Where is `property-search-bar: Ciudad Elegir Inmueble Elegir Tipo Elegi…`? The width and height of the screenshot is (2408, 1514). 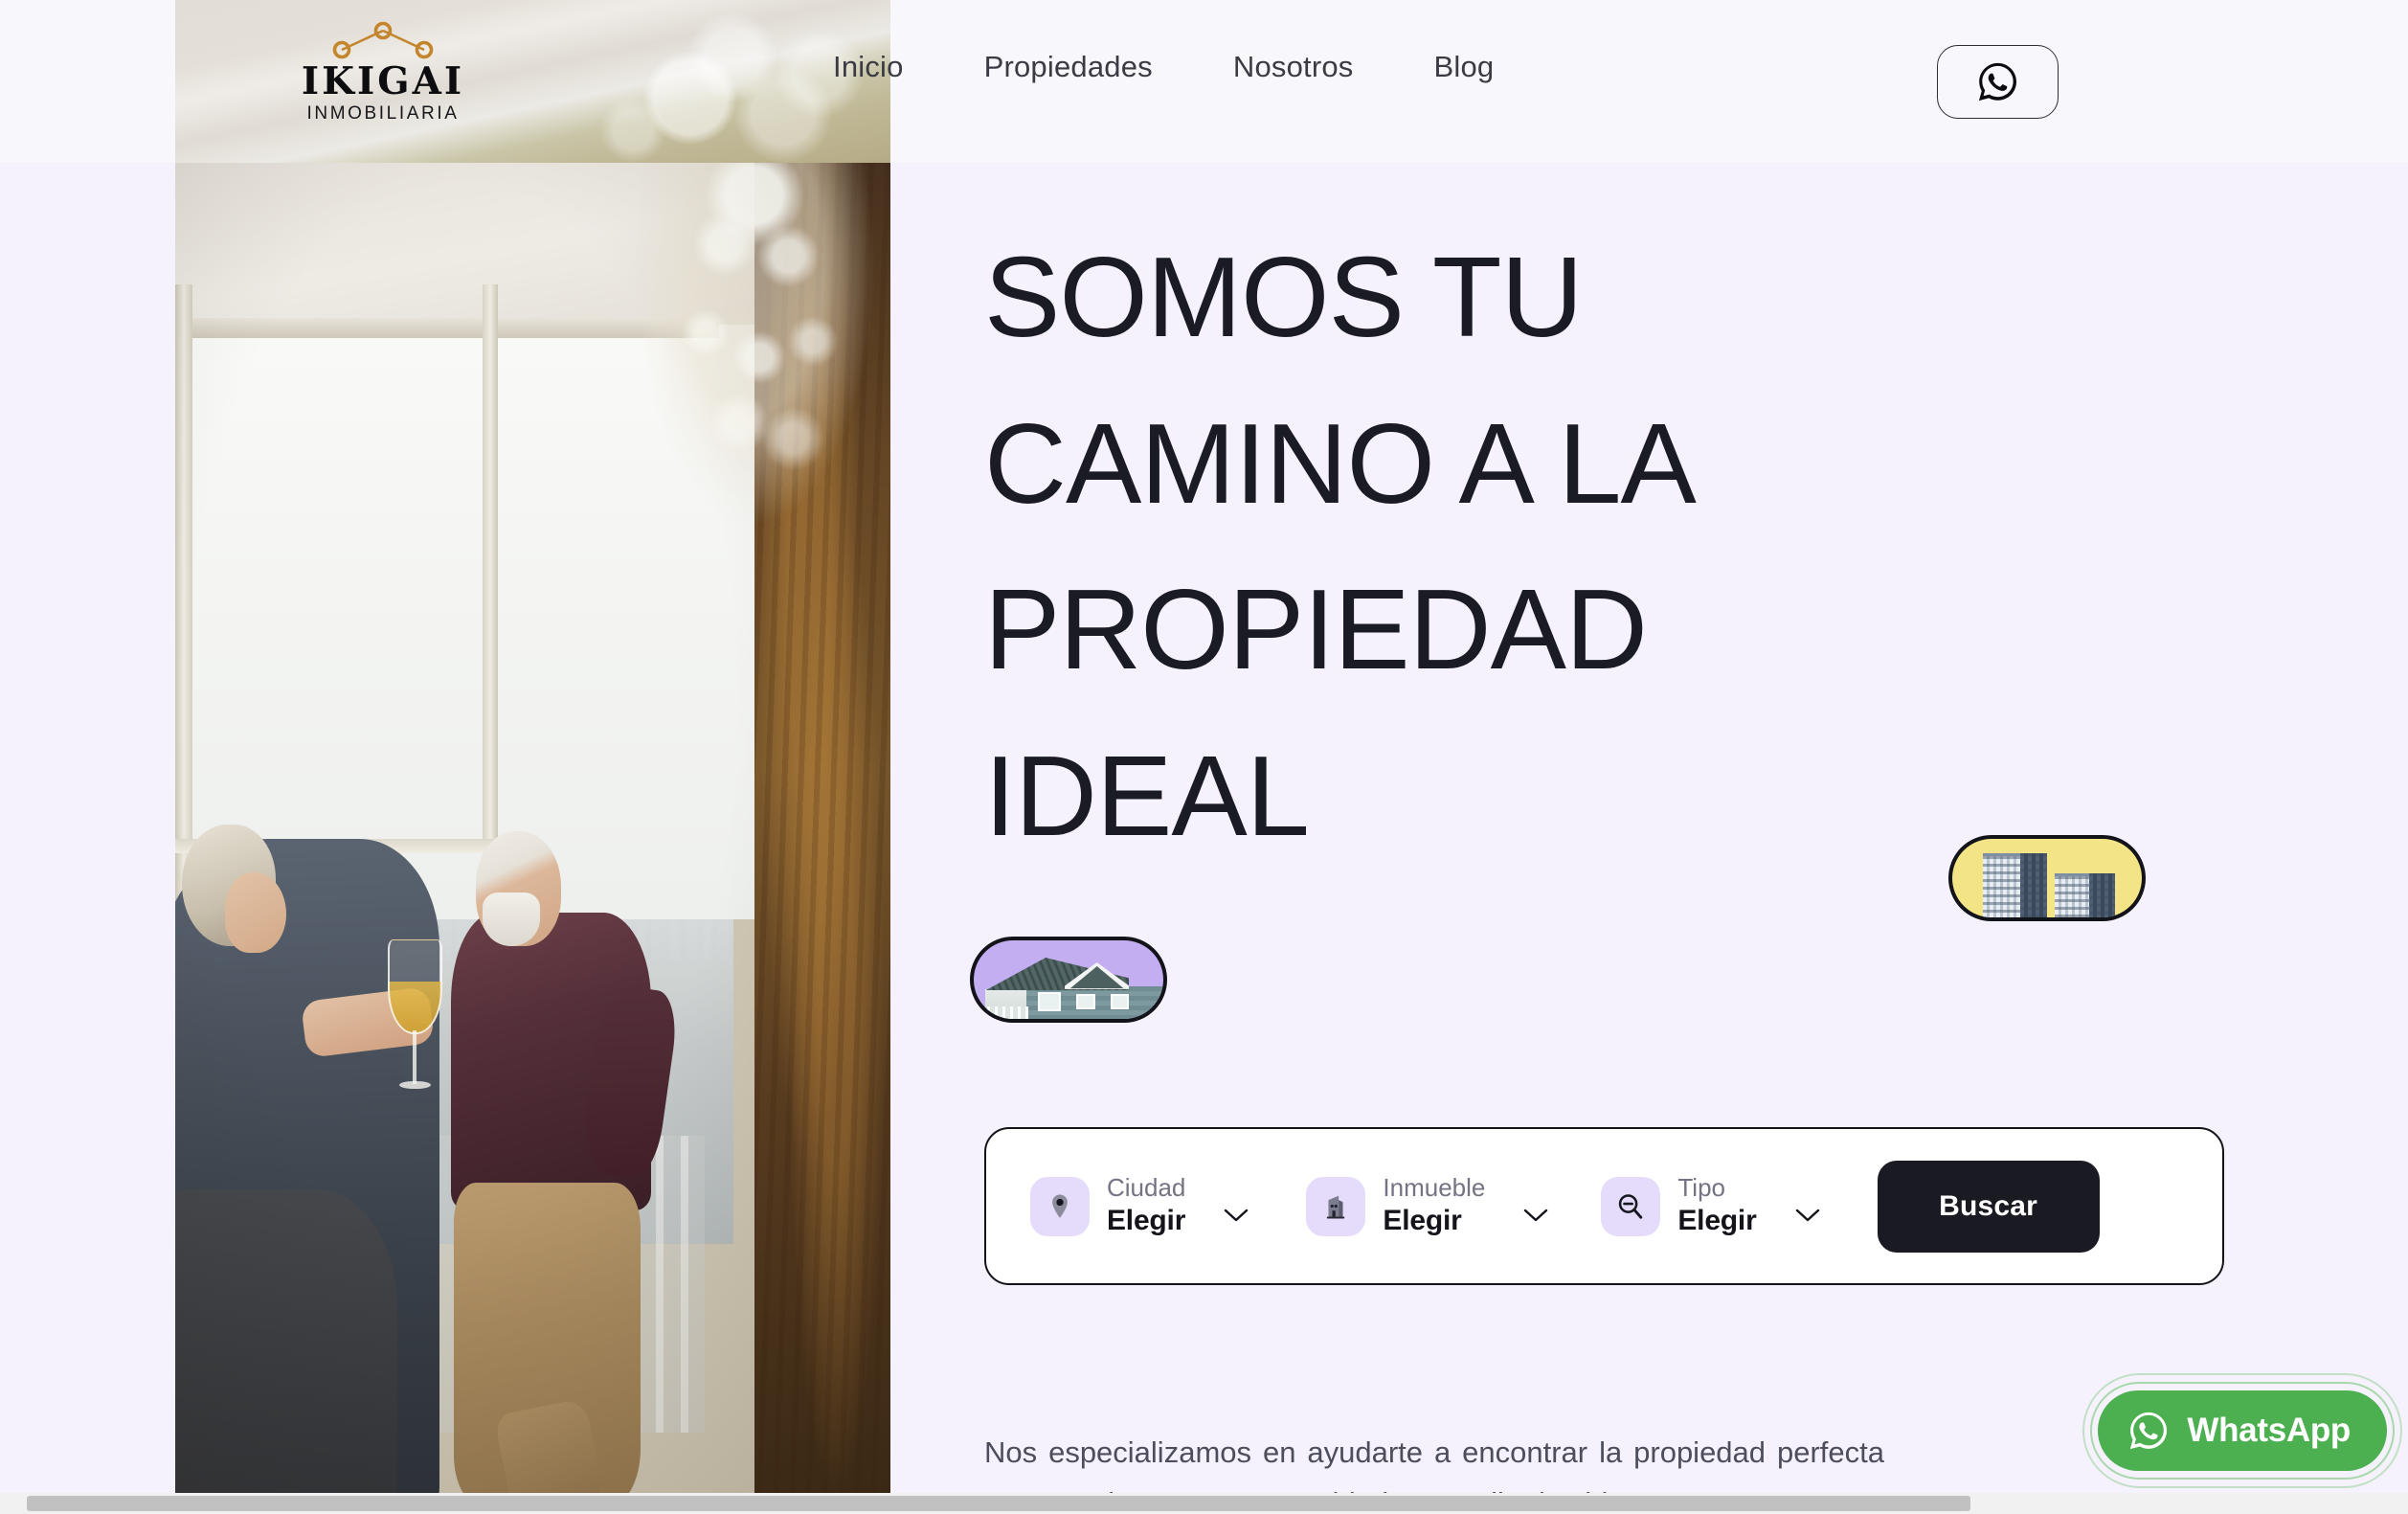 property-search-bar: Ciudad Elegir Inmueble Elegir Tipo Elegi… is located at coordinates (1604, 1206).